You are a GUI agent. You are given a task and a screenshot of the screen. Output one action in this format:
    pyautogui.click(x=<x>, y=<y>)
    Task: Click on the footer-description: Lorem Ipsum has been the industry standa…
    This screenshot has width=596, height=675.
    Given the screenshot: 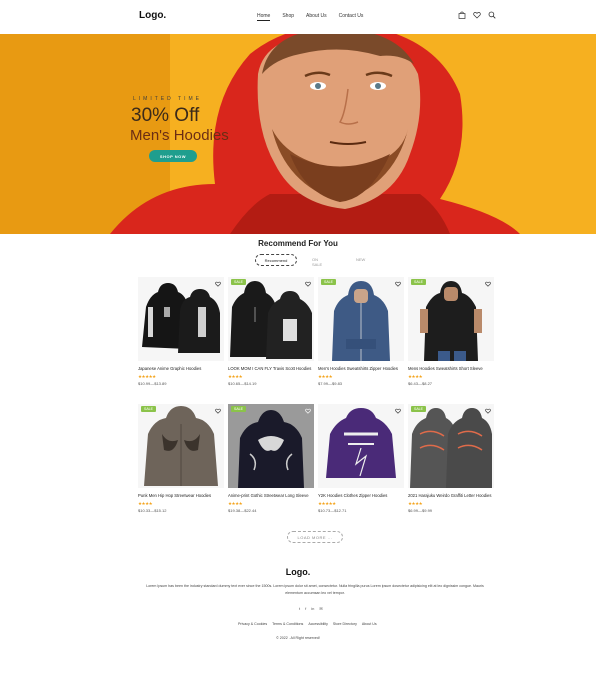 What is the action you would take?
    pyautogui.click(x=315, y=589)
    